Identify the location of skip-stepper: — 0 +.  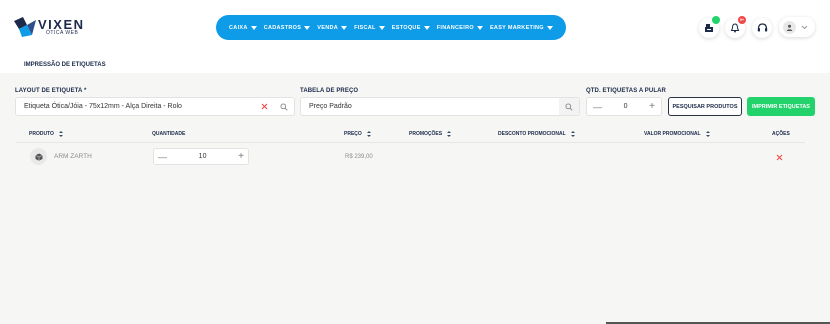
(624, 106).